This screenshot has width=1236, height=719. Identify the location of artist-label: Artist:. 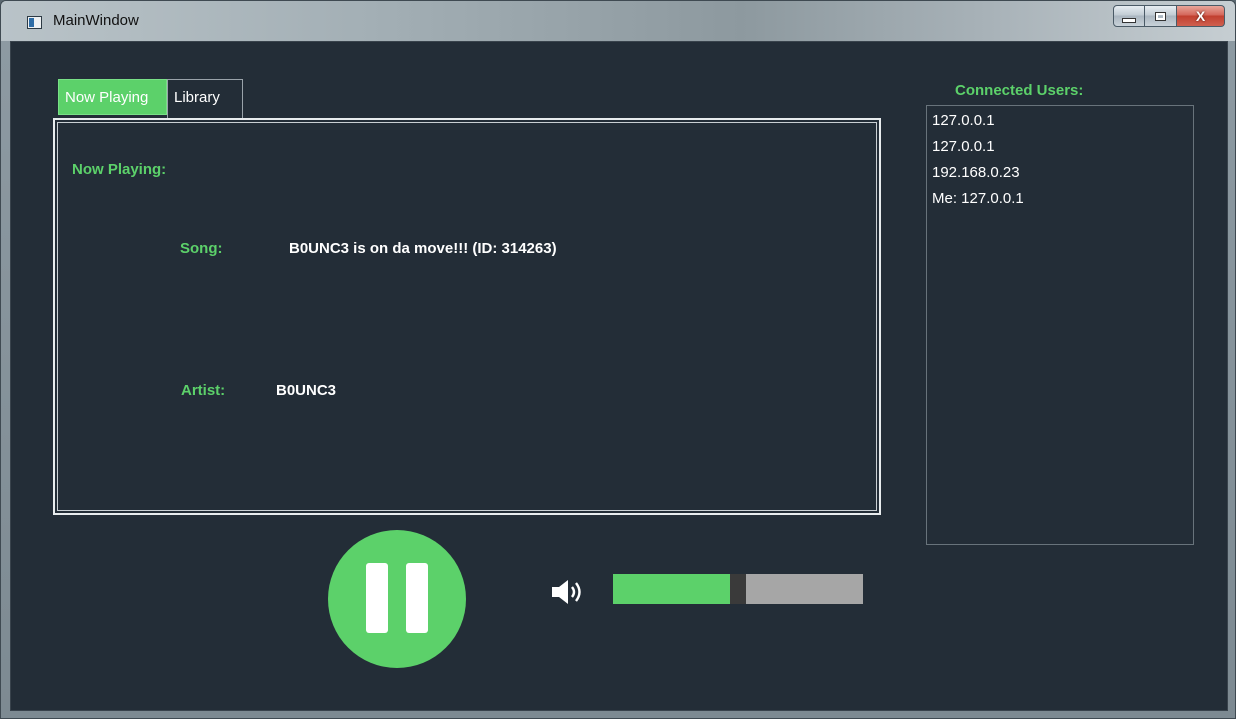
(203, 390).